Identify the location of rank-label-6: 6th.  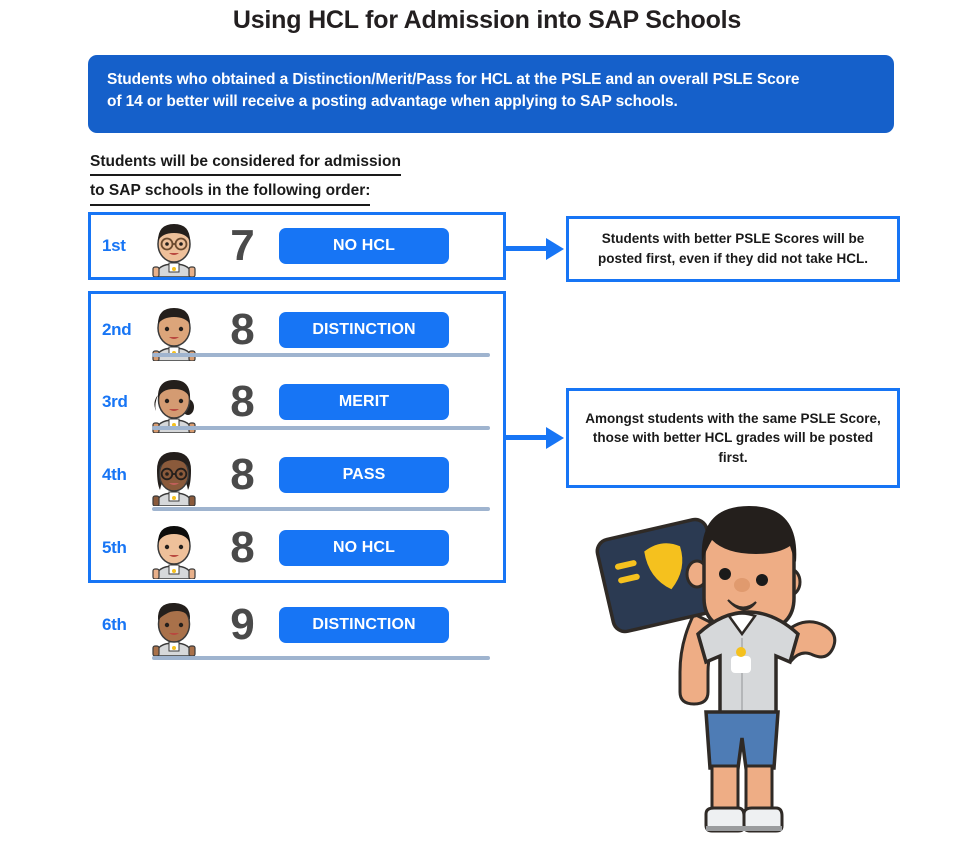
(114, 624).